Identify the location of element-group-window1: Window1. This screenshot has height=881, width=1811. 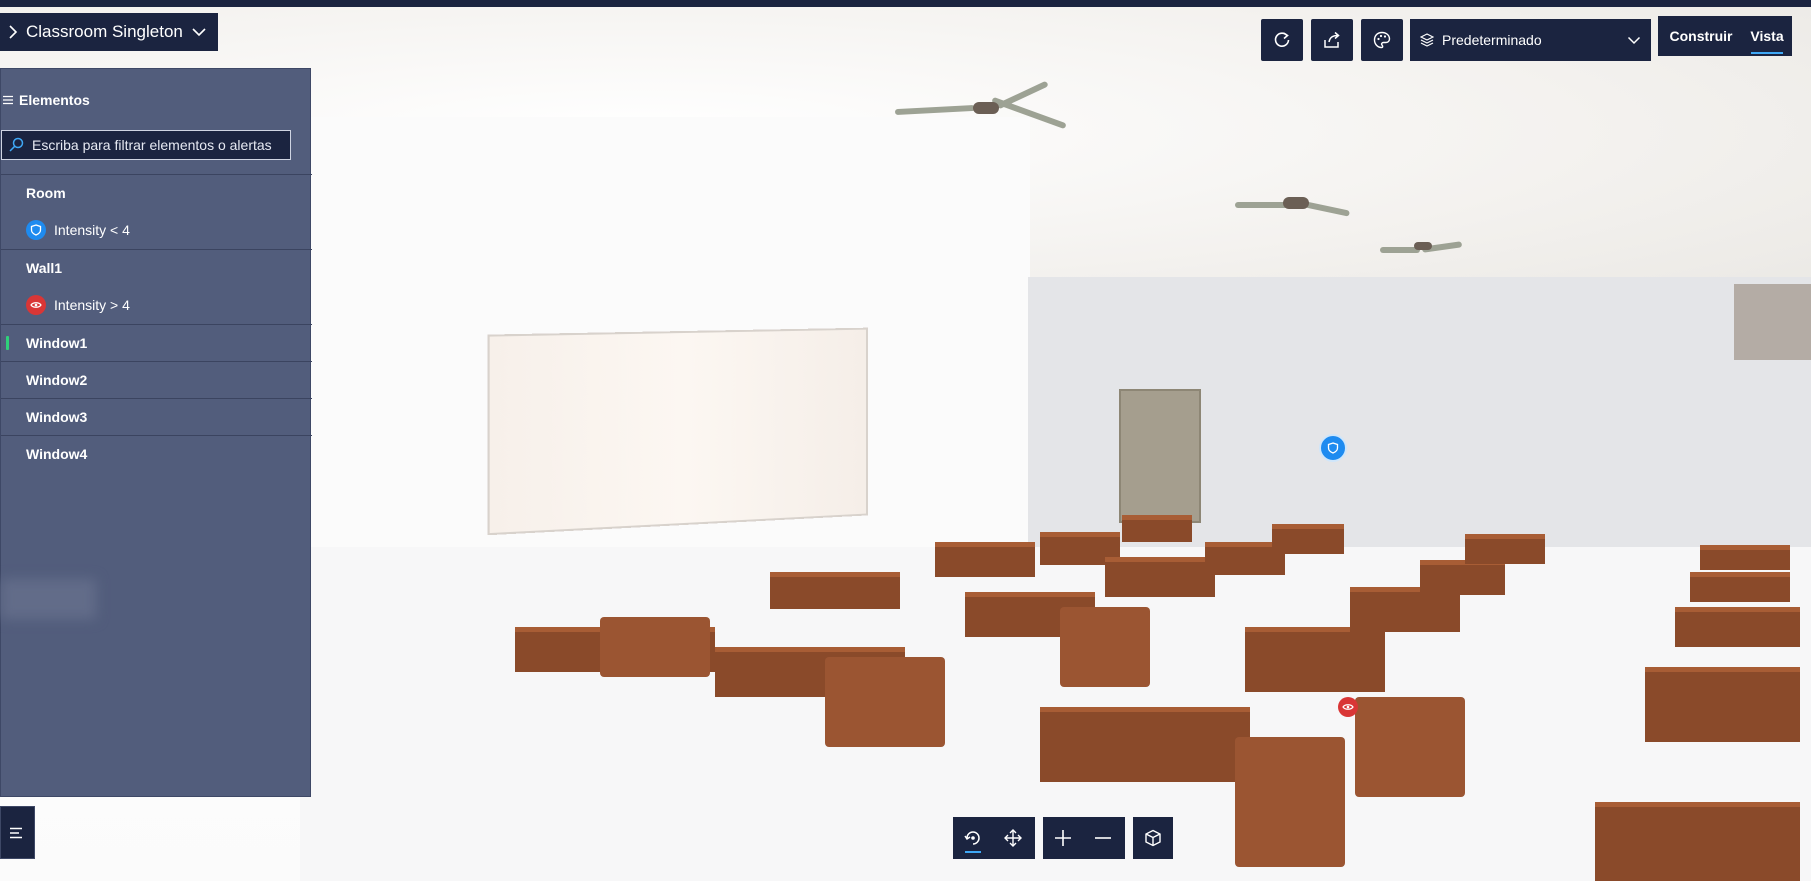
(156, 342).